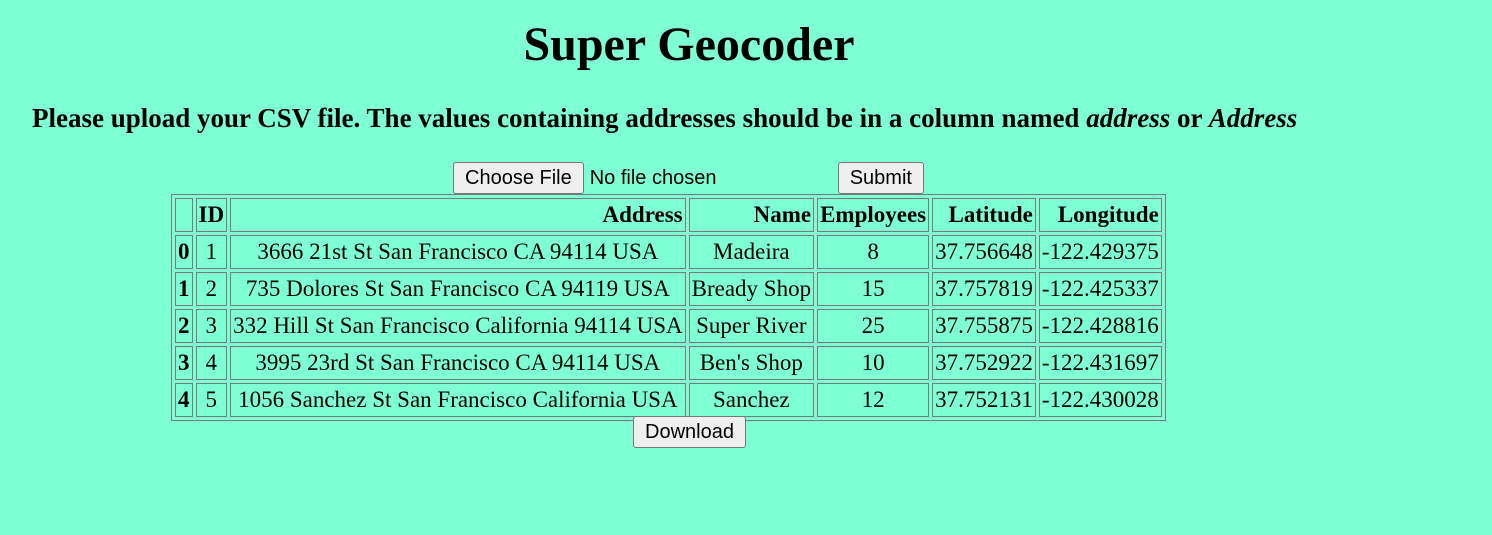  What do you see at coordinates (751, 400) in the screenshot?
I see `cell-name: Sanchez` at bounding box center [751, 400].